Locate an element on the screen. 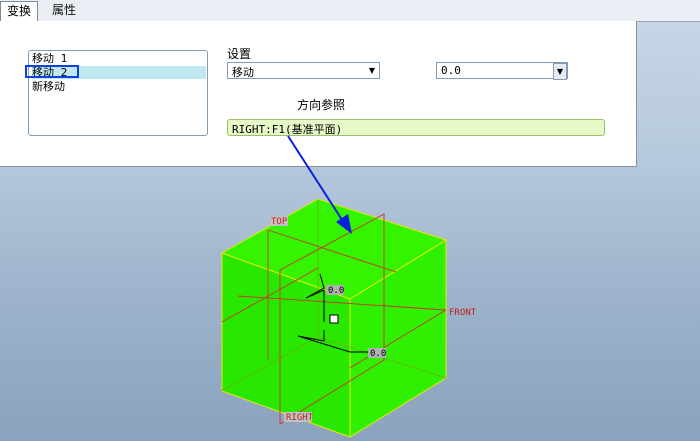 This screenshot has height=441, width=700. dimension-value-bottom: 0.0 is located at coordinates (378, 354).